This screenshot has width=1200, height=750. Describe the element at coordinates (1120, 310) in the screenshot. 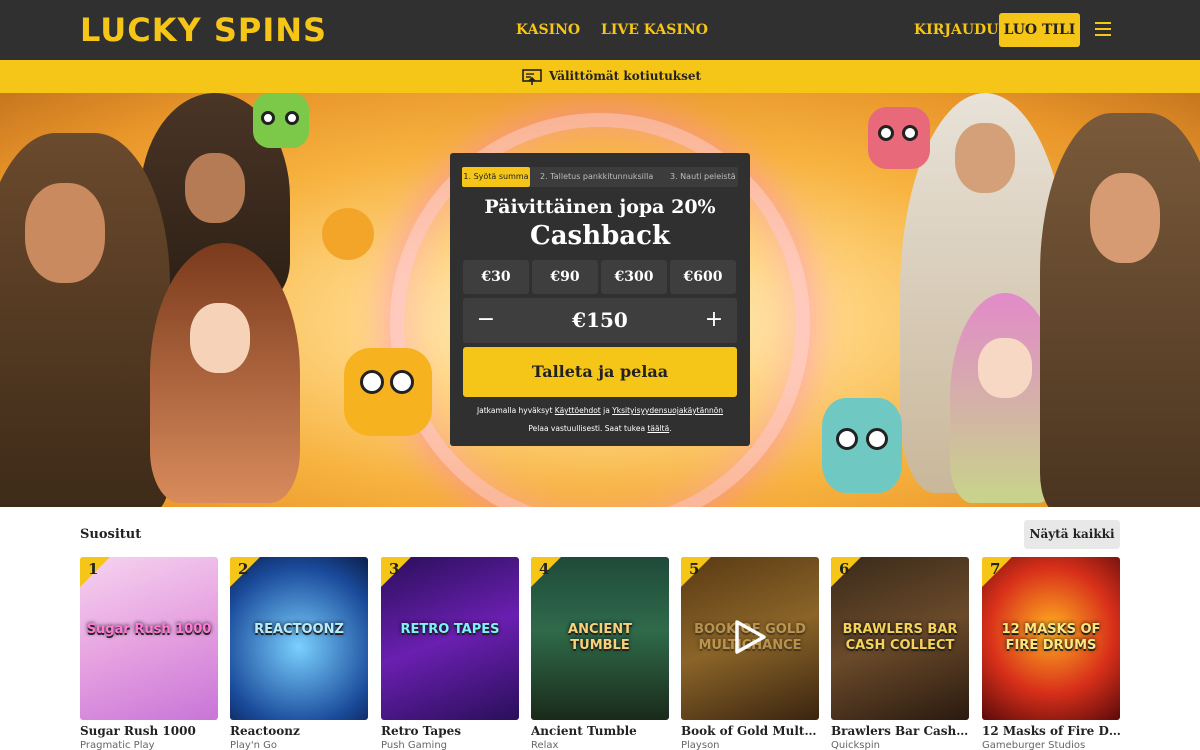

I see `adventurer-character-illustration` at that location.